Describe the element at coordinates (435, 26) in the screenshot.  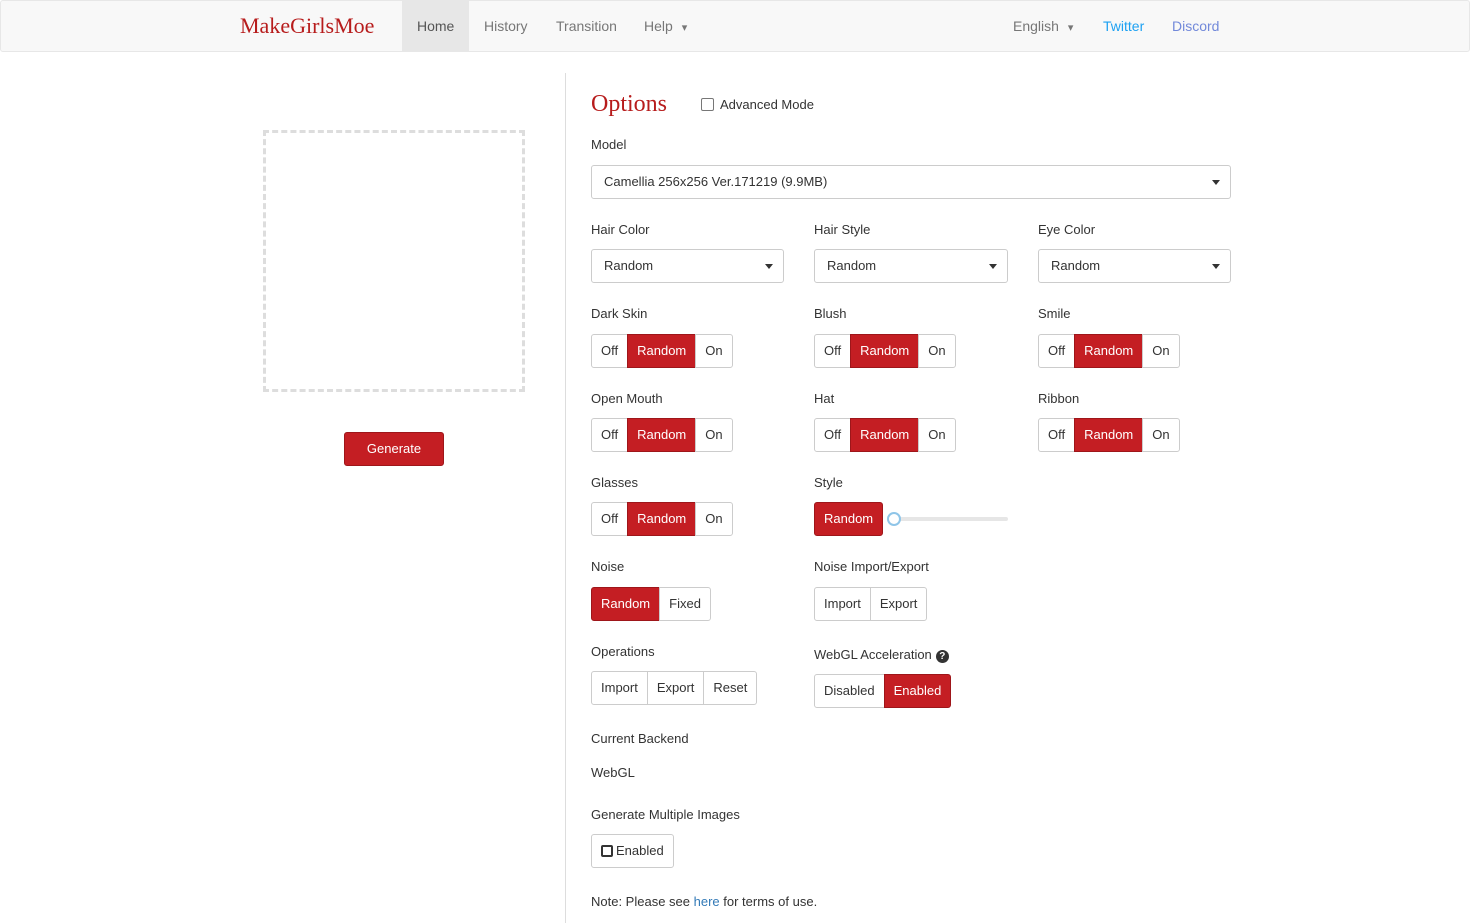
I see `nav-home: Home` at that location.